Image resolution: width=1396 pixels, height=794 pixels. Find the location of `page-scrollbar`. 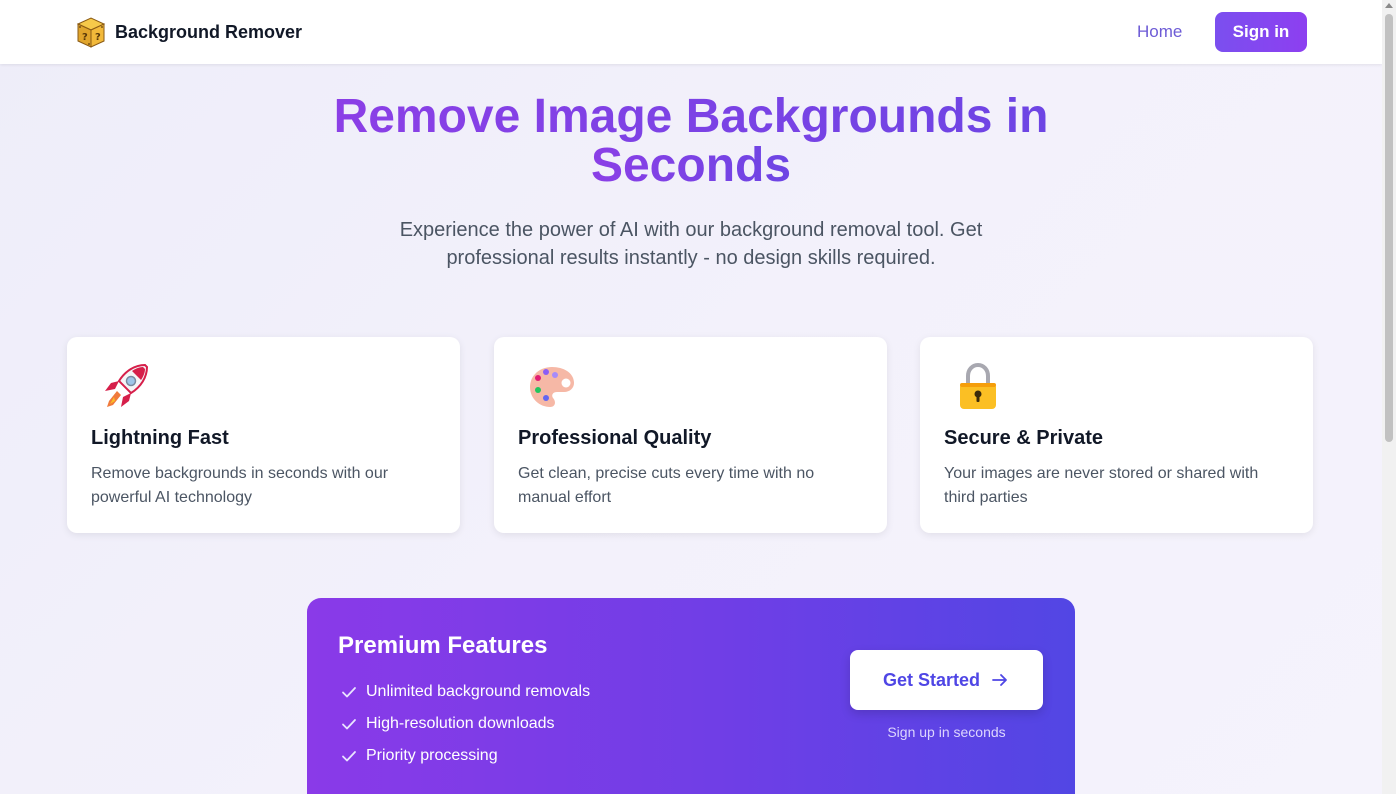

page-scrollbar is located at coordinates (1389, 397).